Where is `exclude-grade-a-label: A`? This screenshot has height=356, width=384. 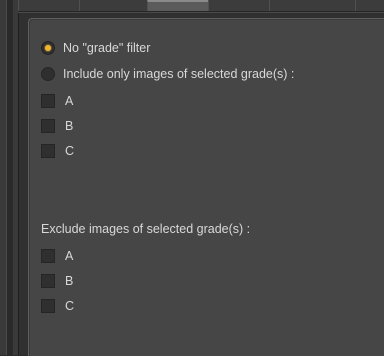 exclude-grade-a-label: A is located at coordinates (69, 256).